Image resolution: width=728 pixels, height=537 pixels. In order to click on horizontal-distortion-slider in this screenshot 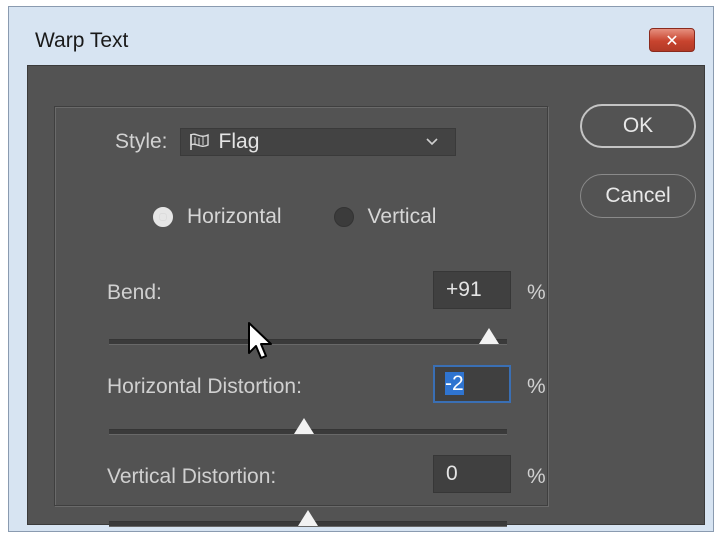, I will do `click(308, 426)`.